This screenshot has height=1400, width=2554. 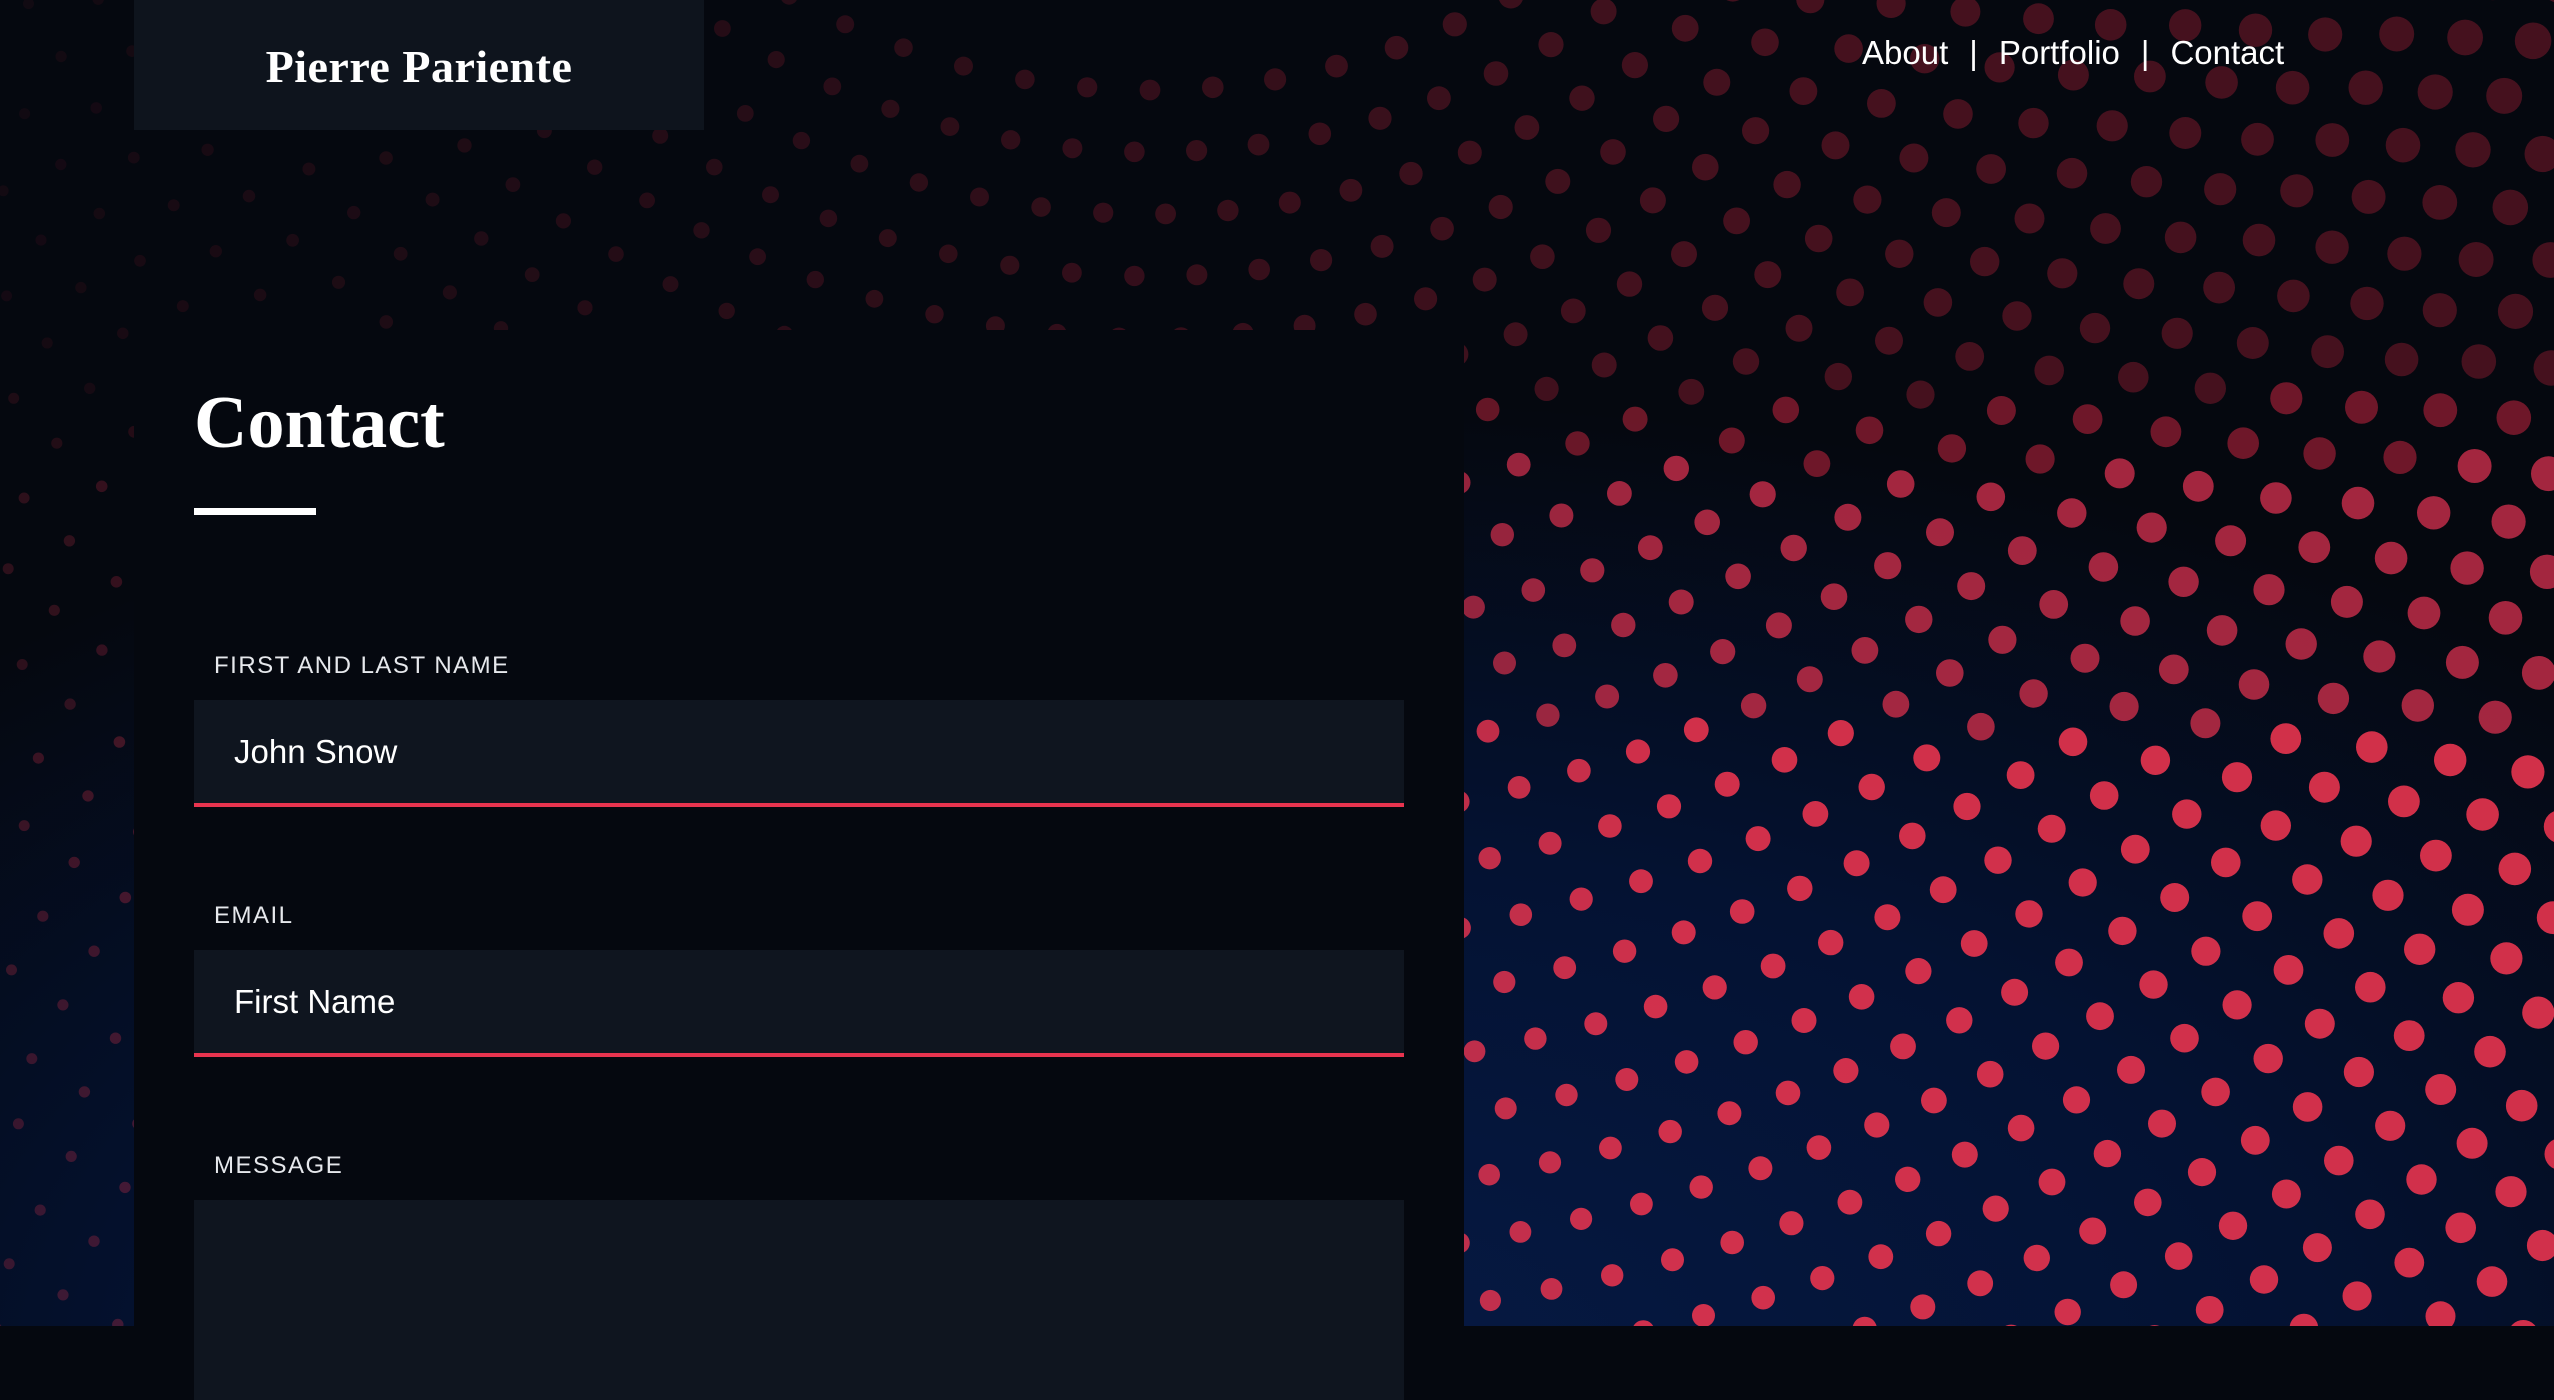 What do you see at coordinates (799, 1003) in the screenshot?
I see `email-input` at bounding box center [799, 1003].